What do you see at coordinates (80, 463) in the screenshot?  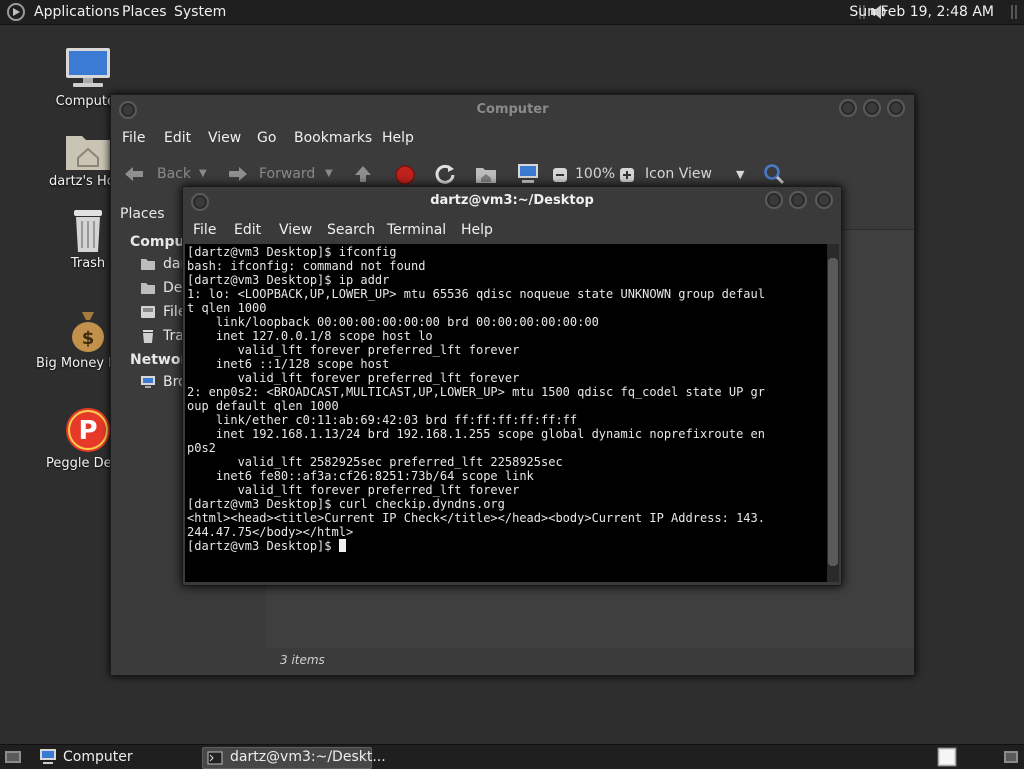 I see `desktop-icon-label: Peggle Deluxe` at bounding box center [80, 463].